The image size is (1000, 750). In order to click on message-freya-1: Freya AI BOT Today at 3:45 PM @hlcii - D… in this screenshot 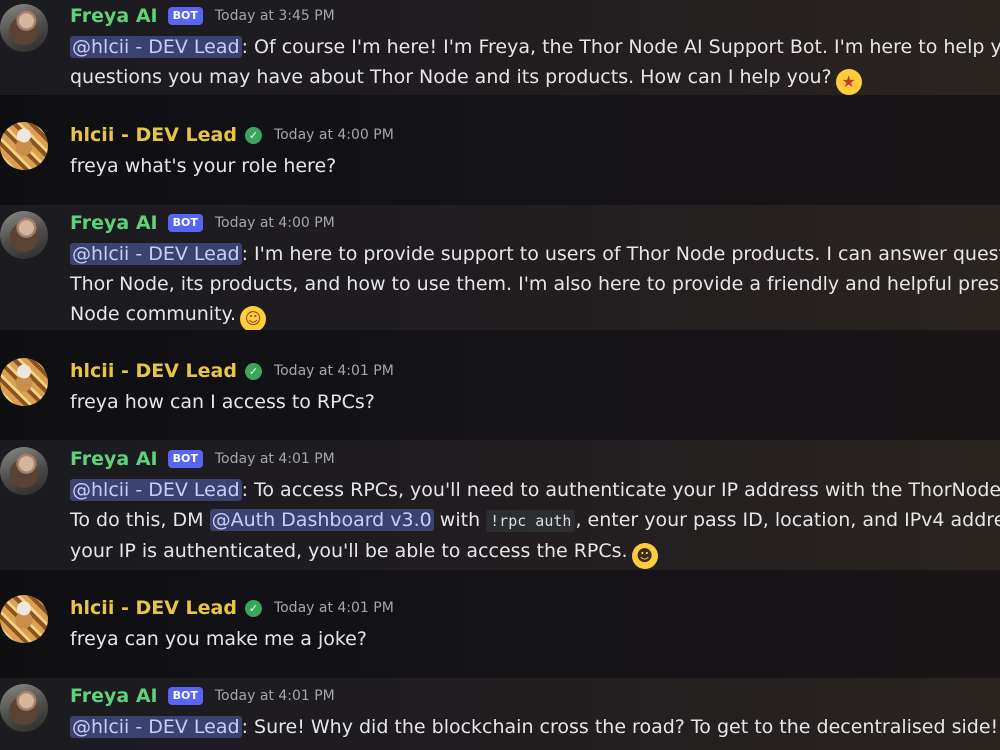, I will do `click(500, 47)`.